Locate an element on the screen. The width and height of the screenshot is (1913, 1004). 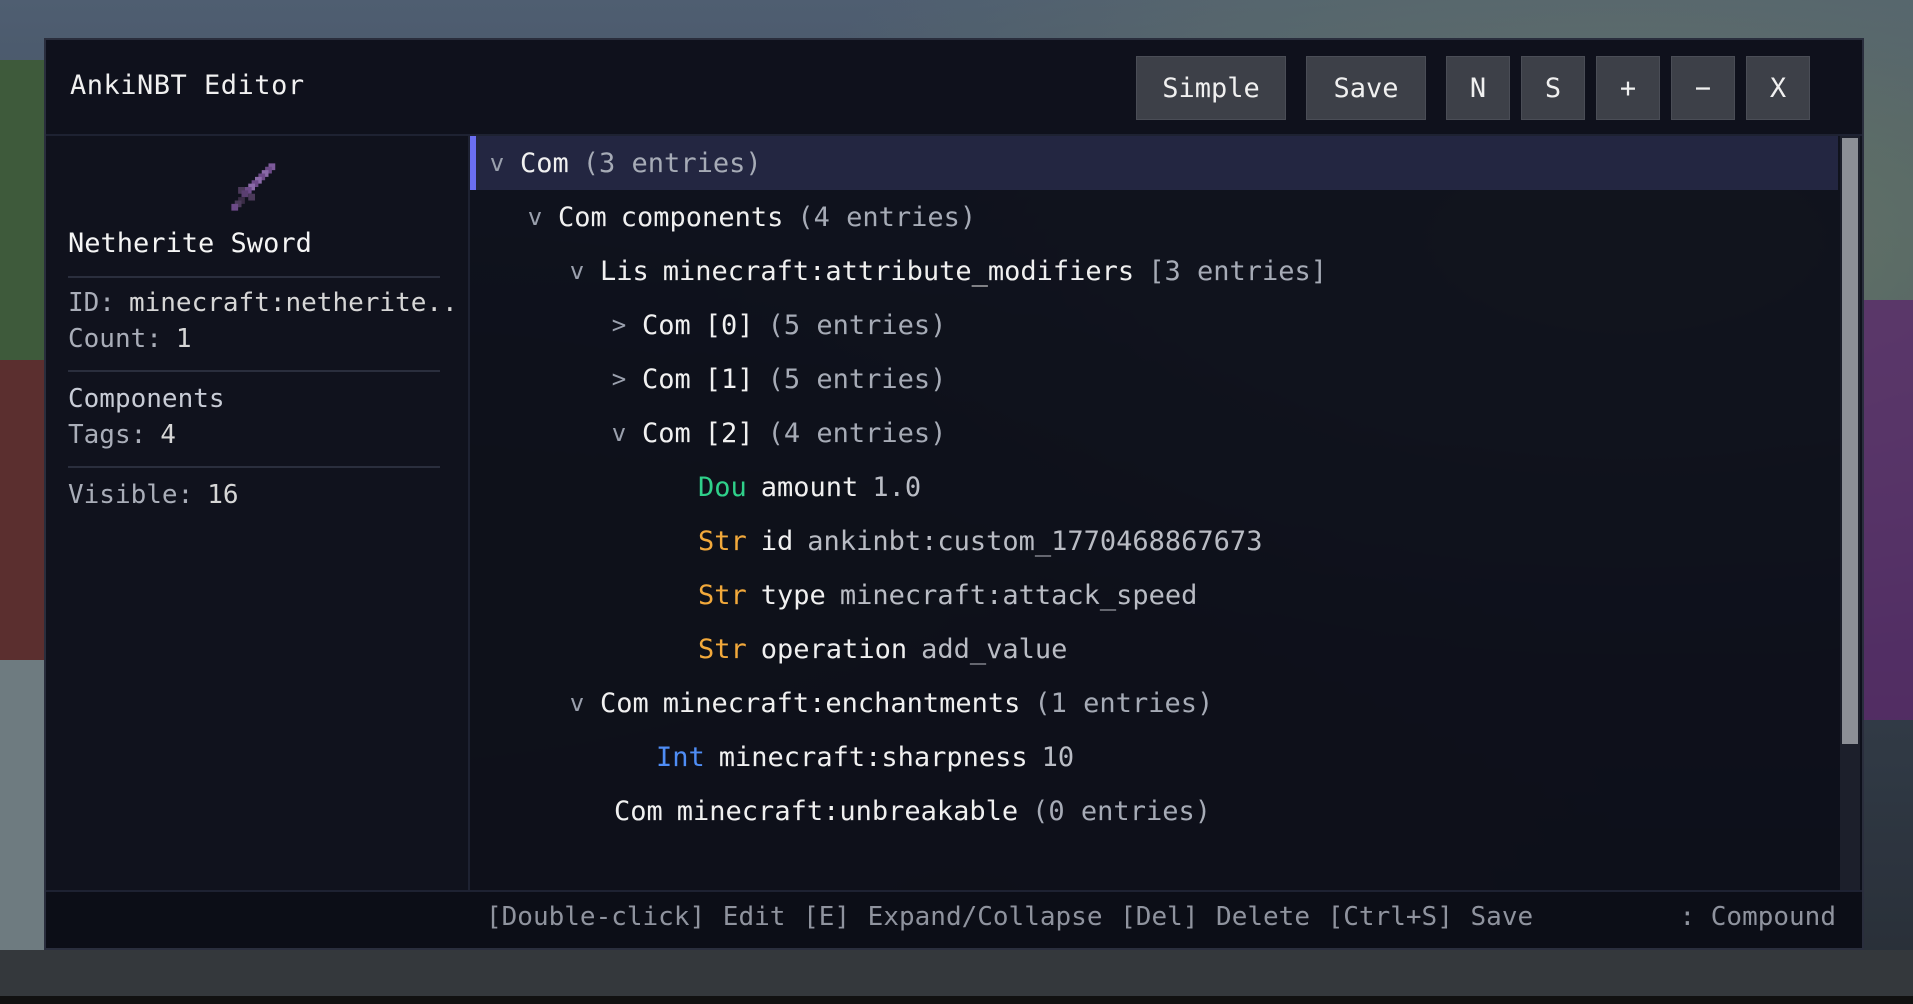
tag-key: minecraft:attribute_modifiers is located at coordinates (898, 271).